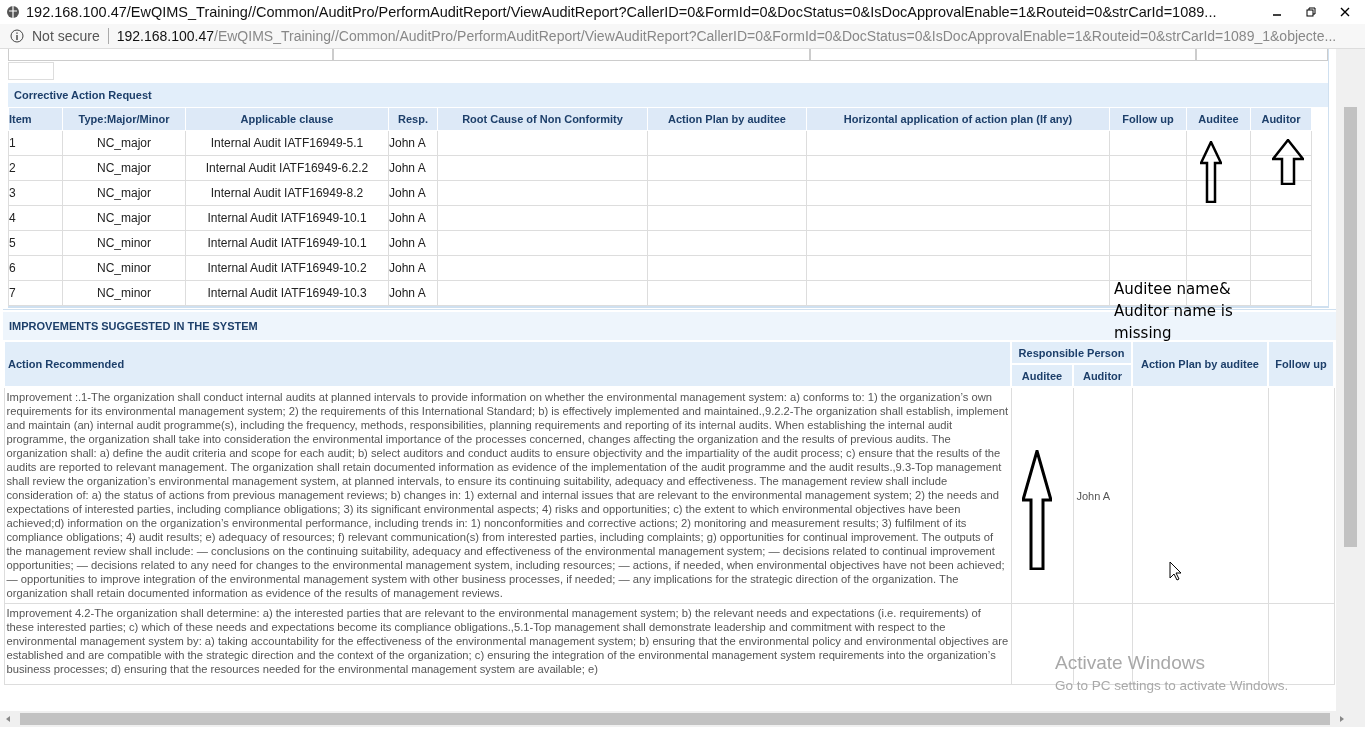 Image resolution: width=1365 pixels, height=730 pixels. What do you see at coordinates (35, 143) in the screenshot?
I see `table-cell: 1` at bounding box center [35, 143].